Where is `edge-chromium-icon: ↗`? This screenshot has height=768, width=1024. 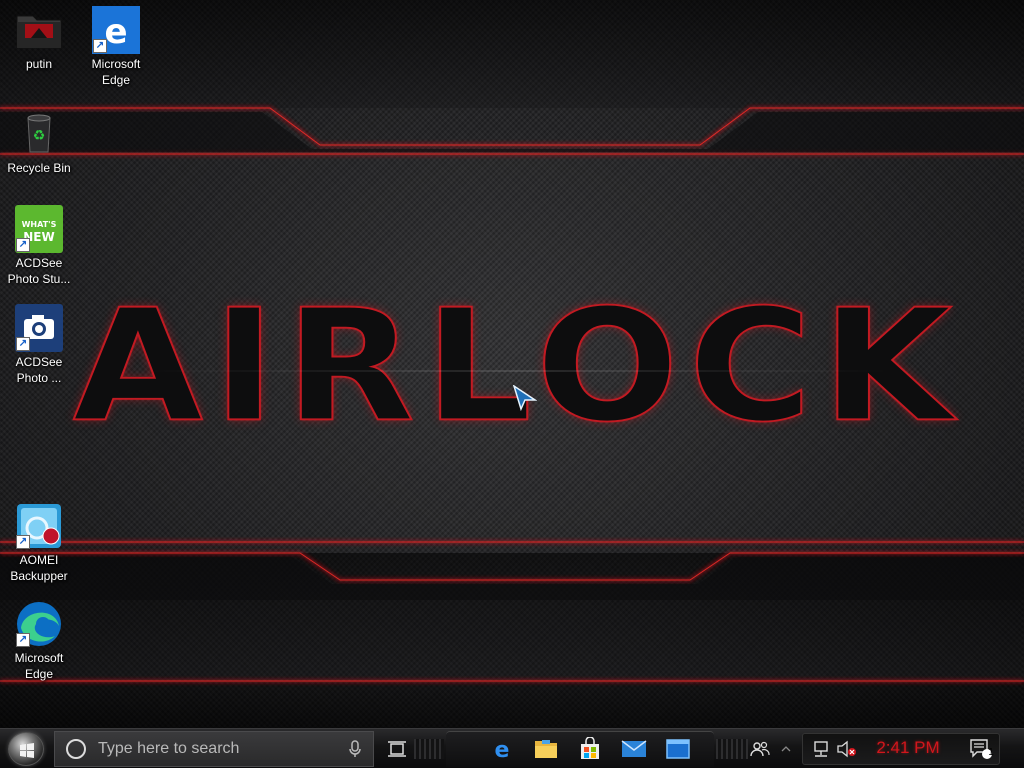 edge-chromium-icon: ↗ is located at coordinates (39, 624).